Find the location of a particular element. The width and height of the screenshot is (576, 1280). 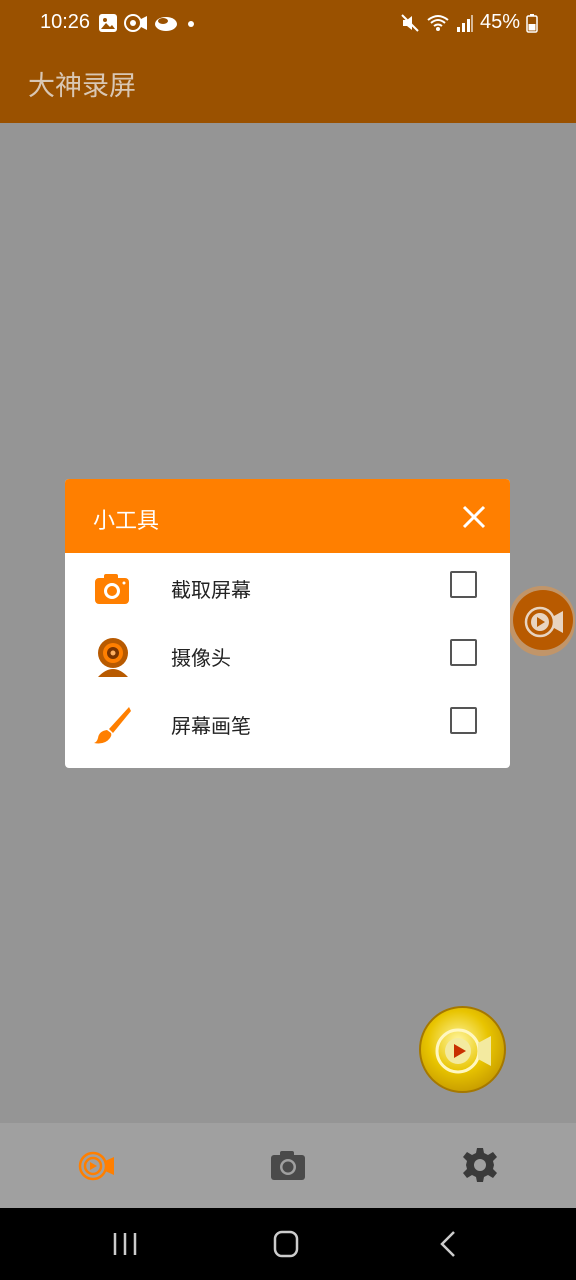

tool-item-screenshot: 截取屏幕 is located at coordinates (287, 587).